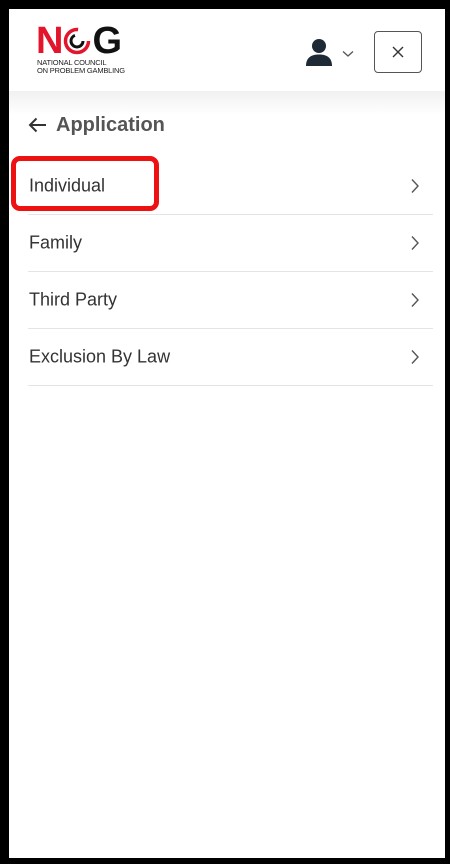 This screenshot has height=864, width=450. Describe the element at coordinates (348, 54) in the screenshot. I see `chevron-down-icon` at that location.